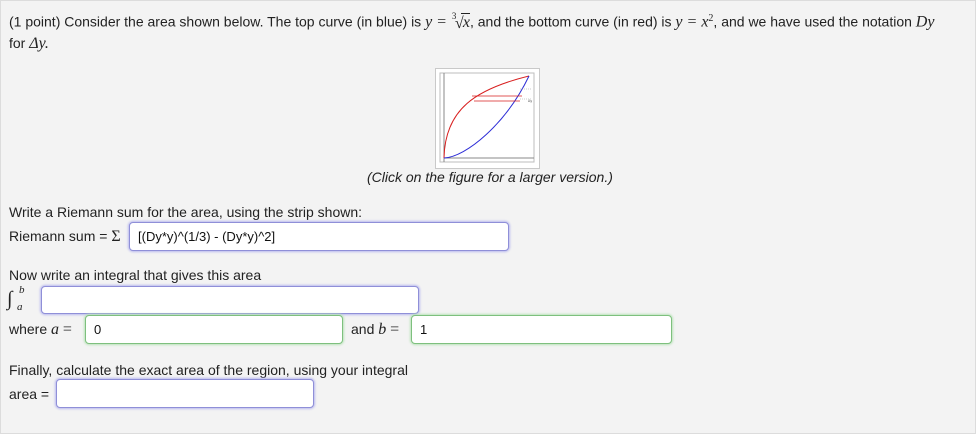  I want to click on area-figure: Δy, so click(487, 118).